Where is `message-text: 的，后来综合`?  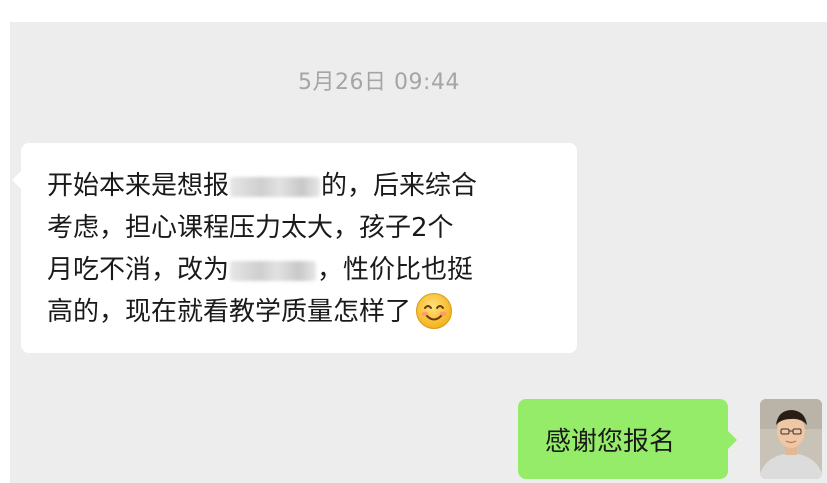 message-text: 的，后来综合 is located at coordinates (399, 186).